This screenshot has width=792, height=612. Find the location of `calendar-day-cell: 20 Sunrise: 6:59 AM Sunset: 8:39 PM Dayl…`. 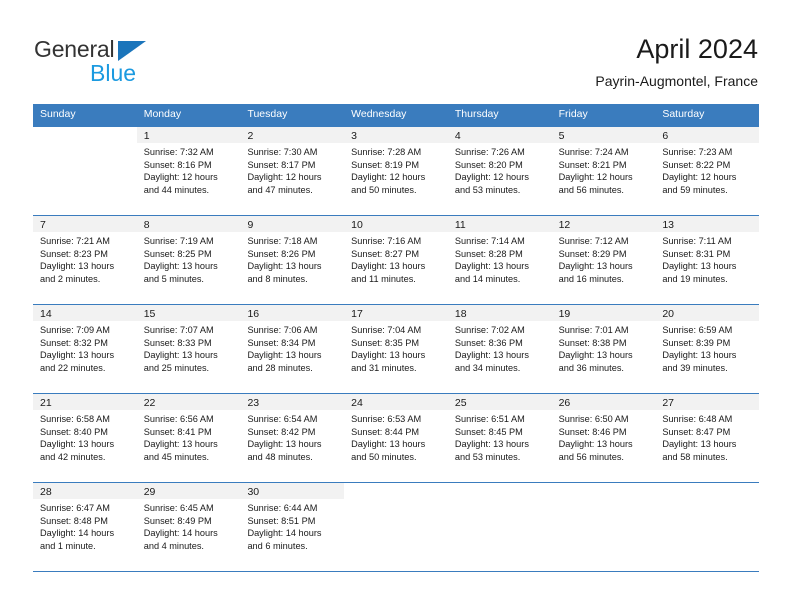

calendar-day-cell: 20 Sunrise: 6:59 AM Sunset: 8:39 PM Dayl… is located at coordinates (707, 349).